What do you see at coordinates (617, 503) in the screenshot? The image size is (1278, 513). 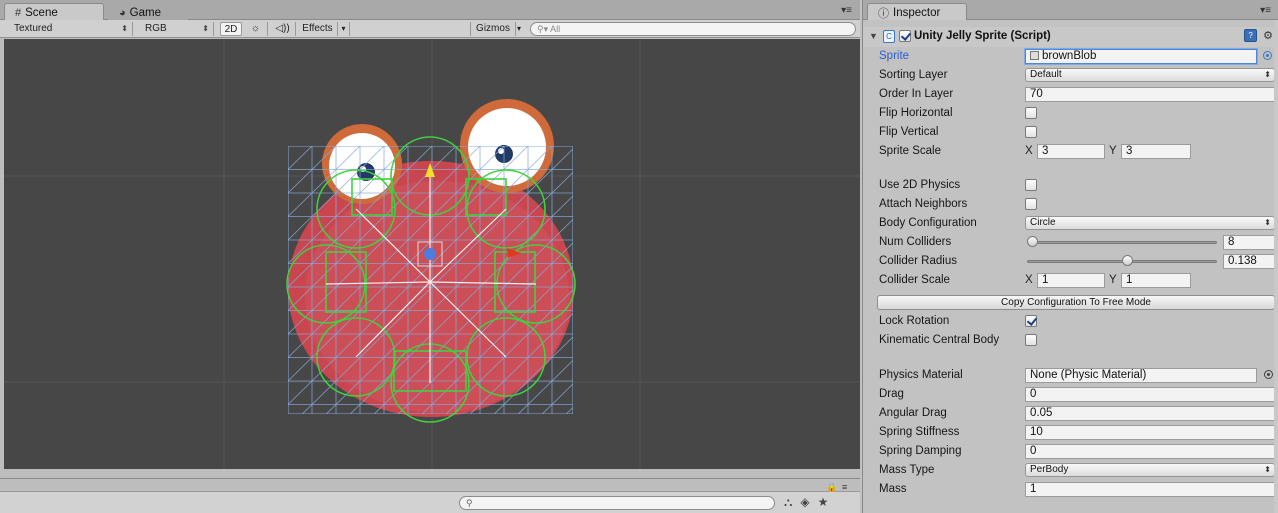 I see `project-search-input: ⚲` at bounding box center [617, 503].